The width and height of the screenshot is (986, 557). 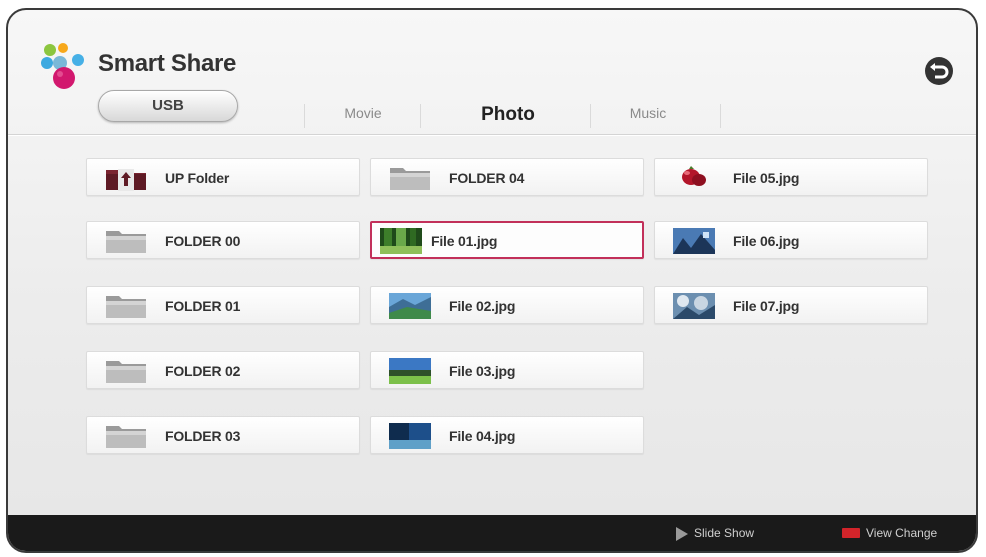 I want to click on up-folder-item: UP Folder, so click(x=223, y=177).